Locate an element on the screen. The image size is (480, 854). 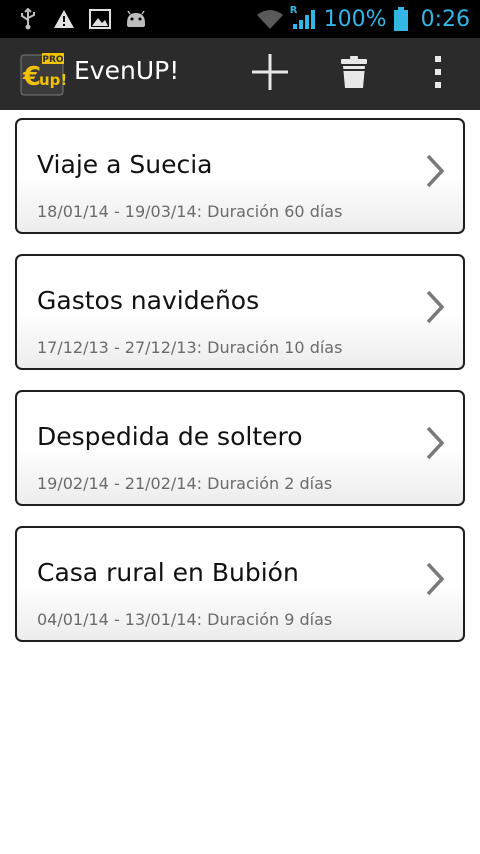
usb-icon is located at coordinates (28, 19).